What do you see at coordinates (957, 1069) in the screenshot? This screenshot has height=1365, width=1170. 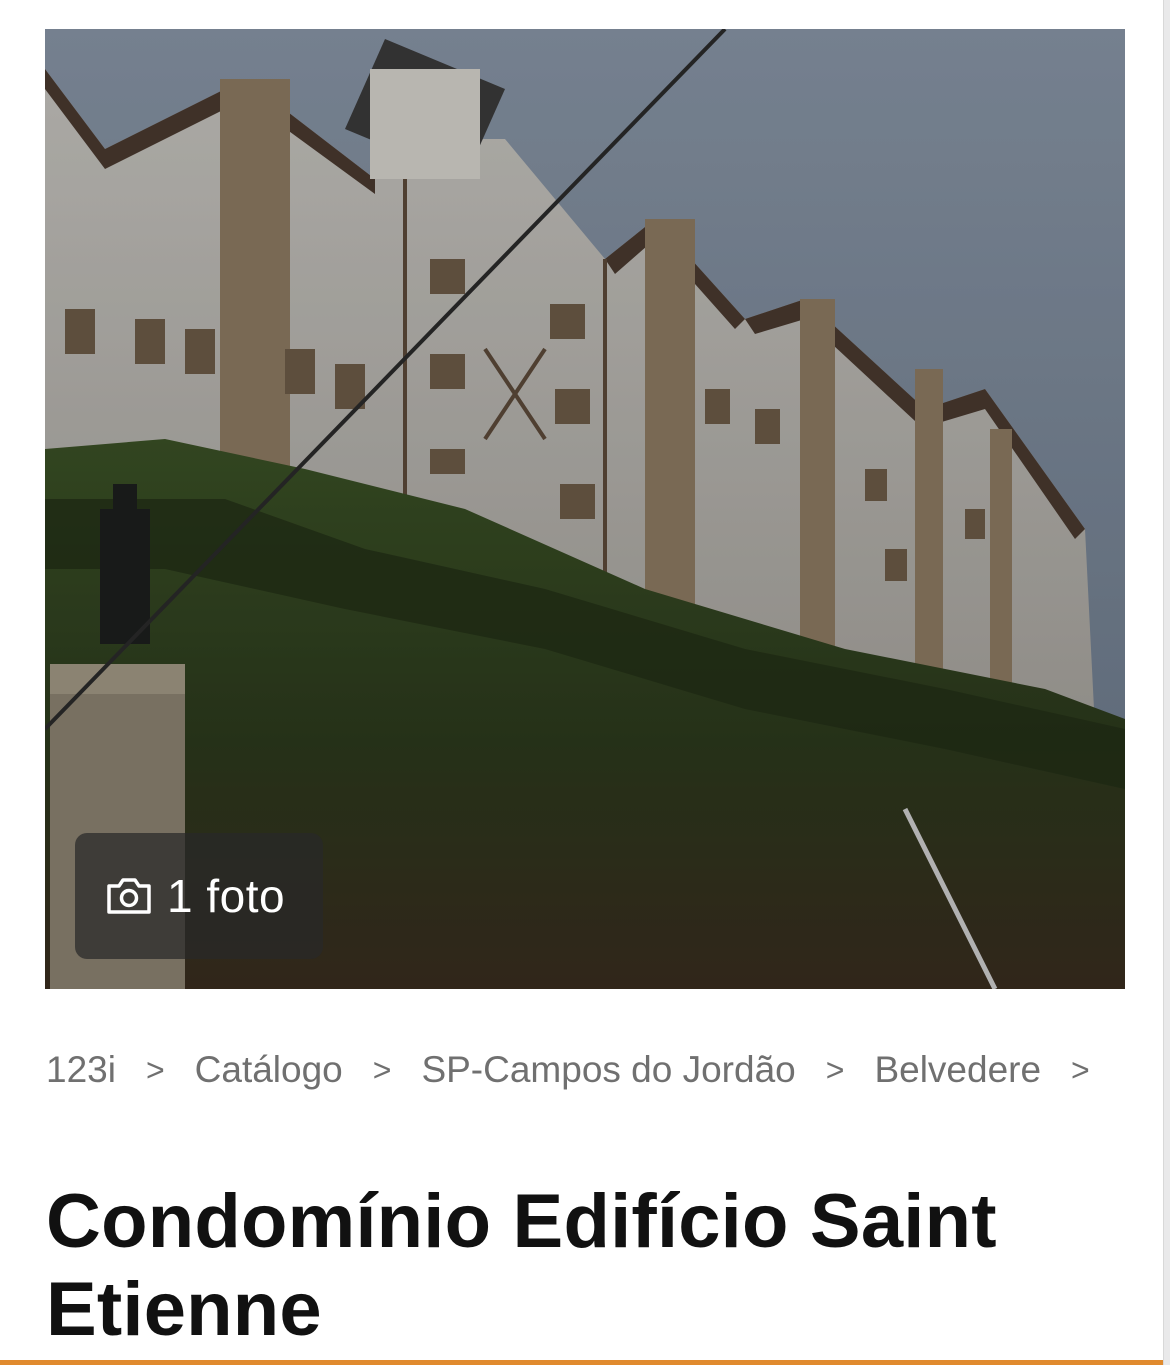 I see `breadcrumb-item-neighborhood: Belvedere` at bounding box center [957, 1069].